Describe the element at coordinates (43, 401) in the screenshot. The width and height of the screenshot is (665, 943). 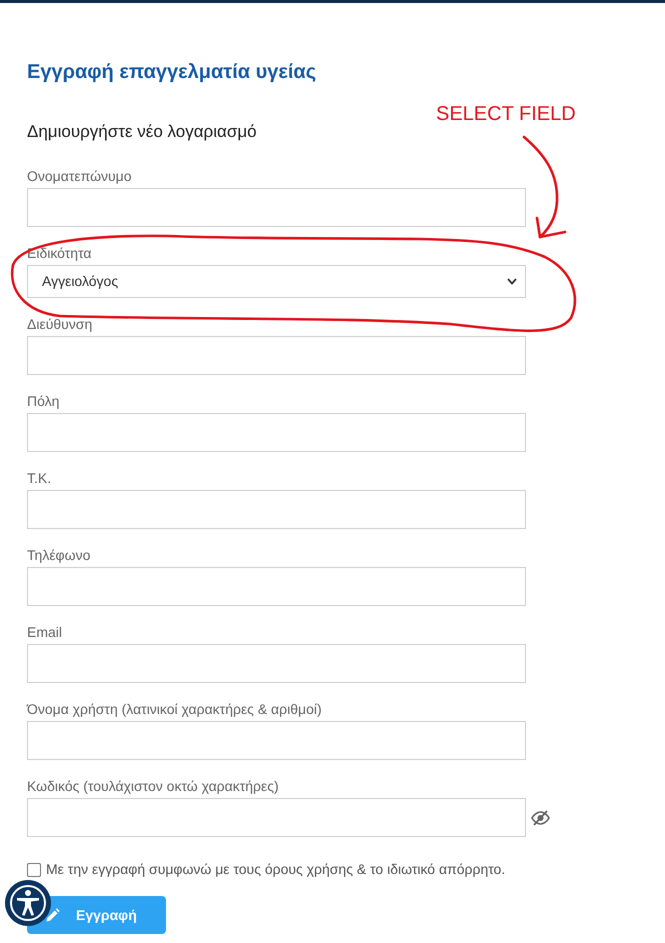
I see `field-label: Πόλη` at that location.